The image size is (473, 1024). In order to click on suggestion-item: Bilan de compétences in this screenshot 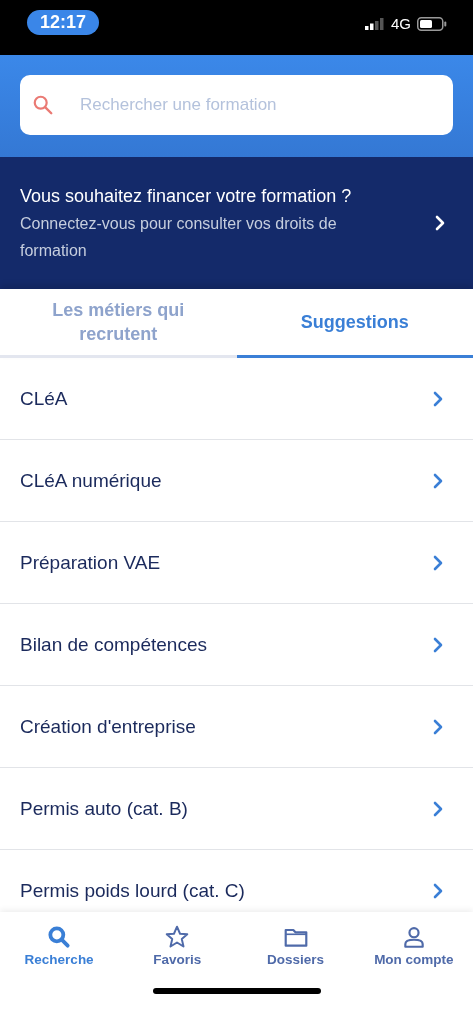, I will do `click(236, 645)`.